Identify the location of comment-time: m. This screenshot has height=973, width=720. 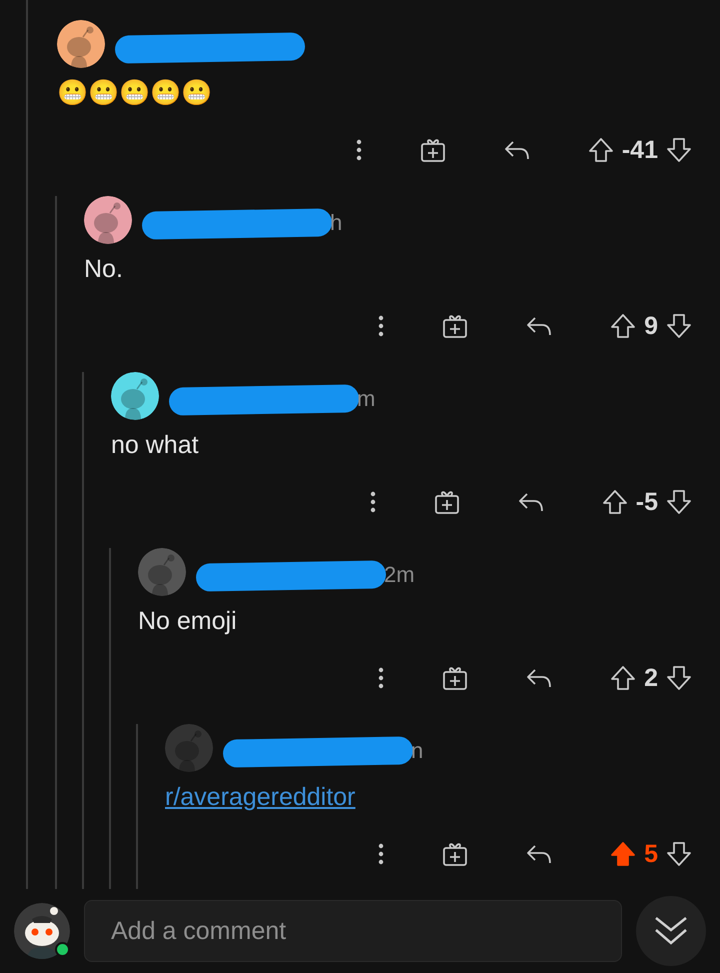
(366, 399).